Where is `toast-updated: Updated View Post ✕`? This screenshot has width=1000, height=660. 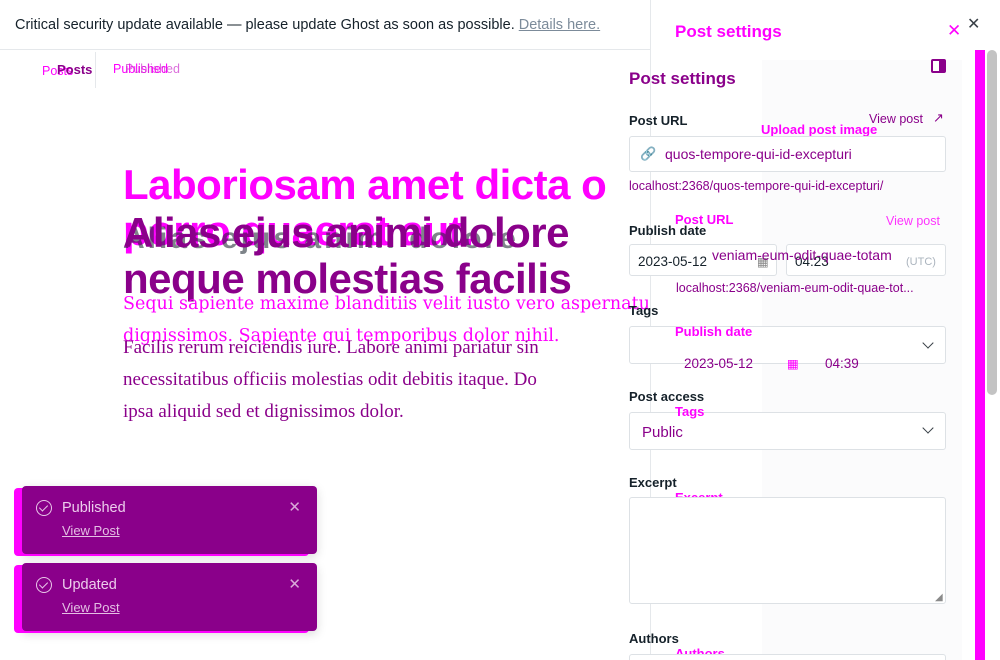 toast-updated: Updated View Post ✕ is located at coordinates (169, 597).